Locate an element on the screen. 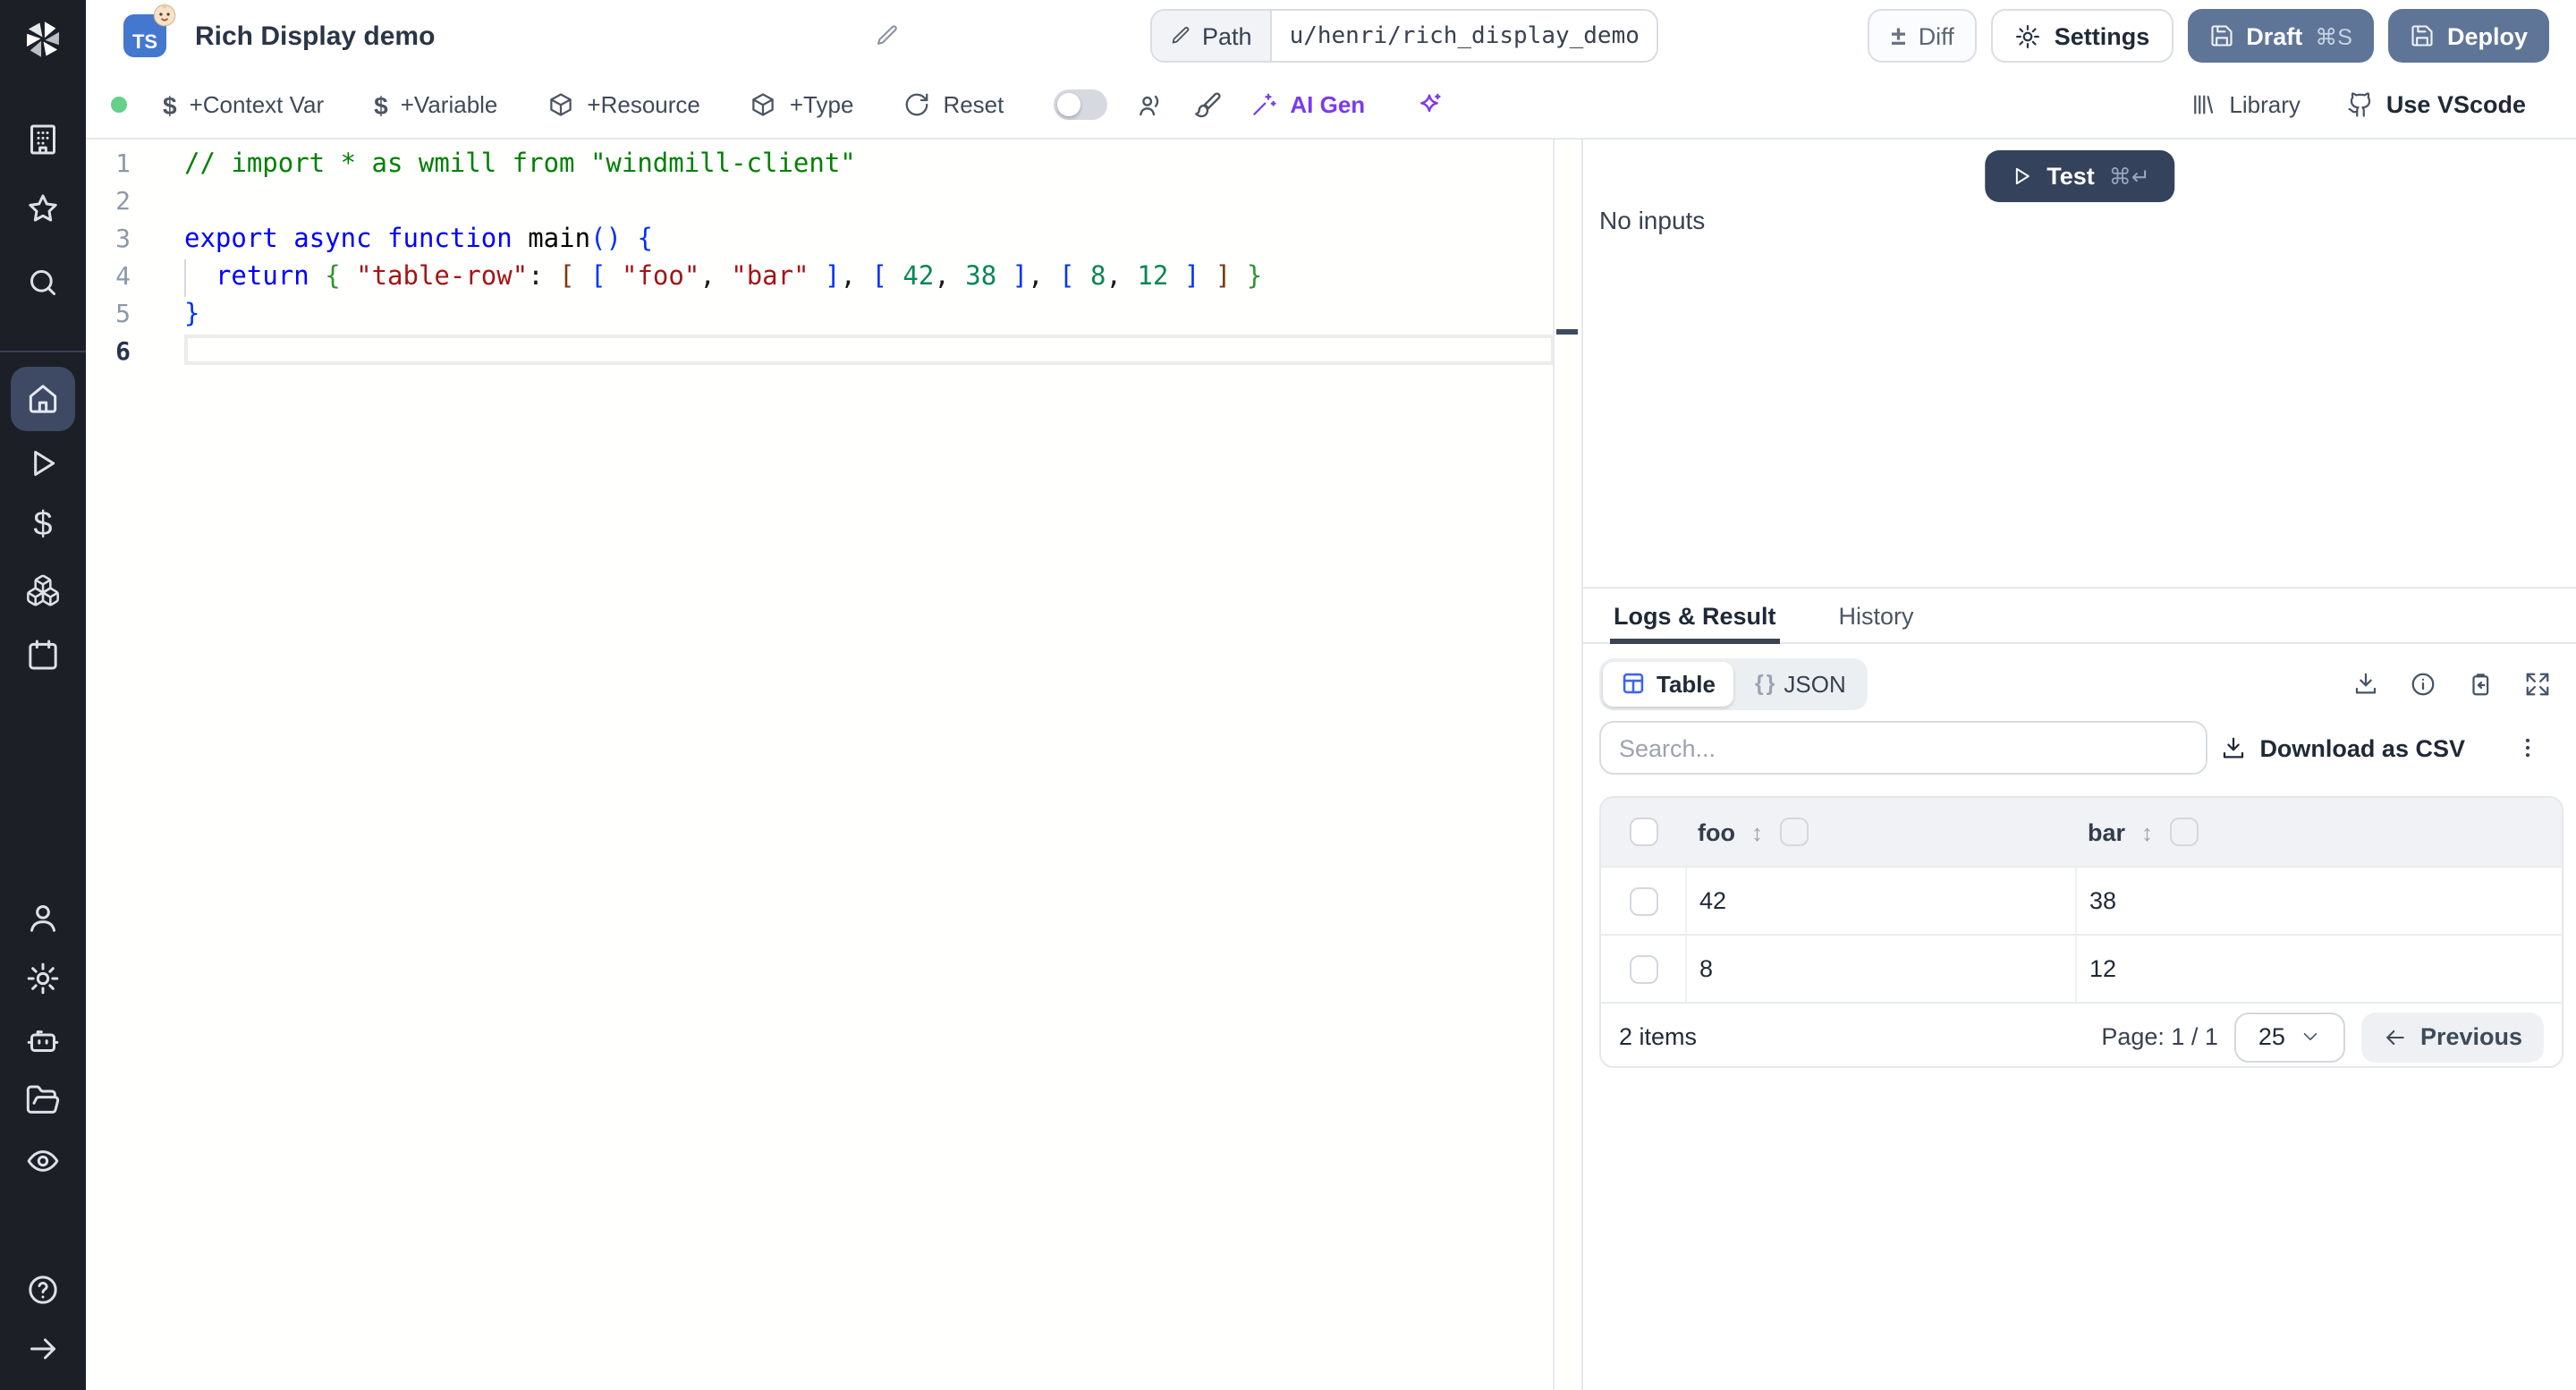 The width and height of the screenshot is (2576, 1390). windmill-logo-icon is located at coordinates (43, 39).